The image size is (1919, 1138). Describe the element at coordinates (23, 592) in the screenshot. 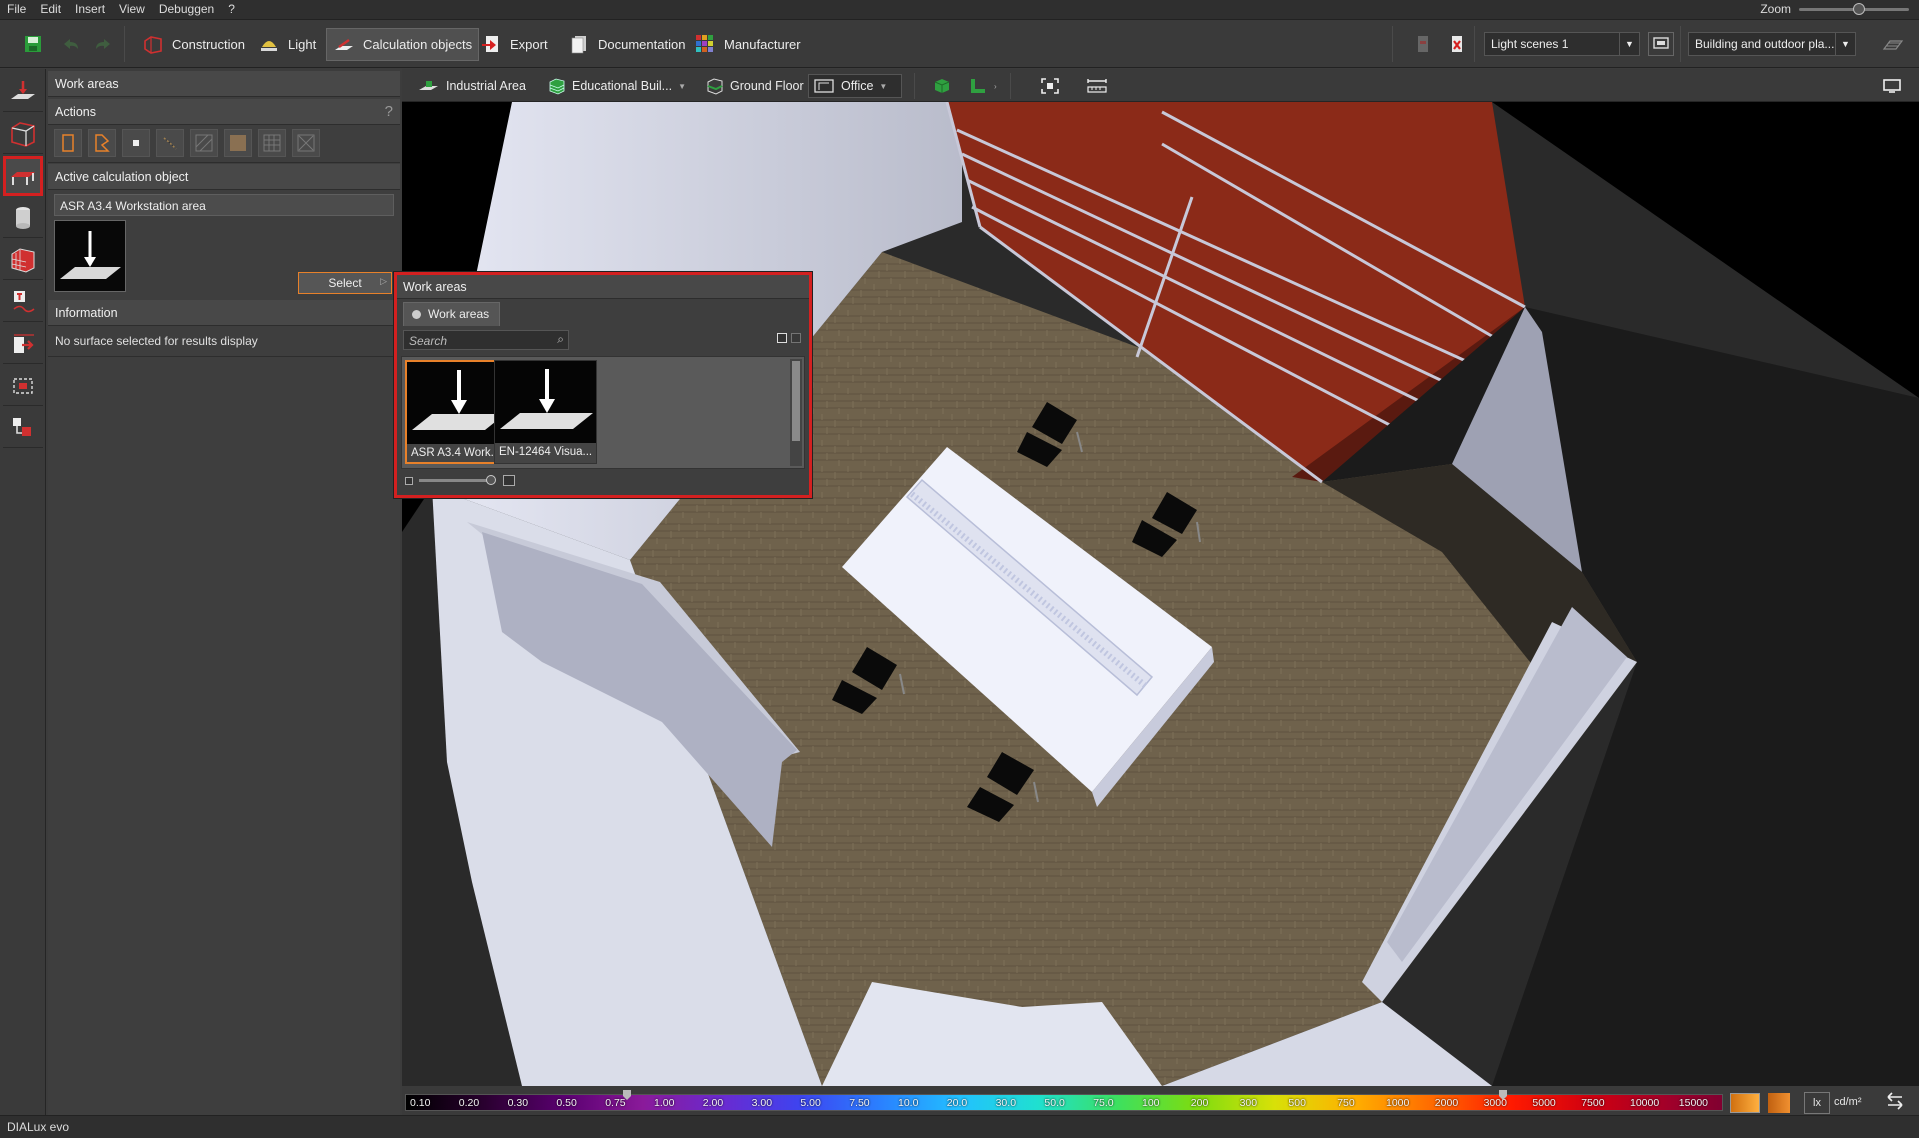

I see `calculation-tools-sidebar` at that location.